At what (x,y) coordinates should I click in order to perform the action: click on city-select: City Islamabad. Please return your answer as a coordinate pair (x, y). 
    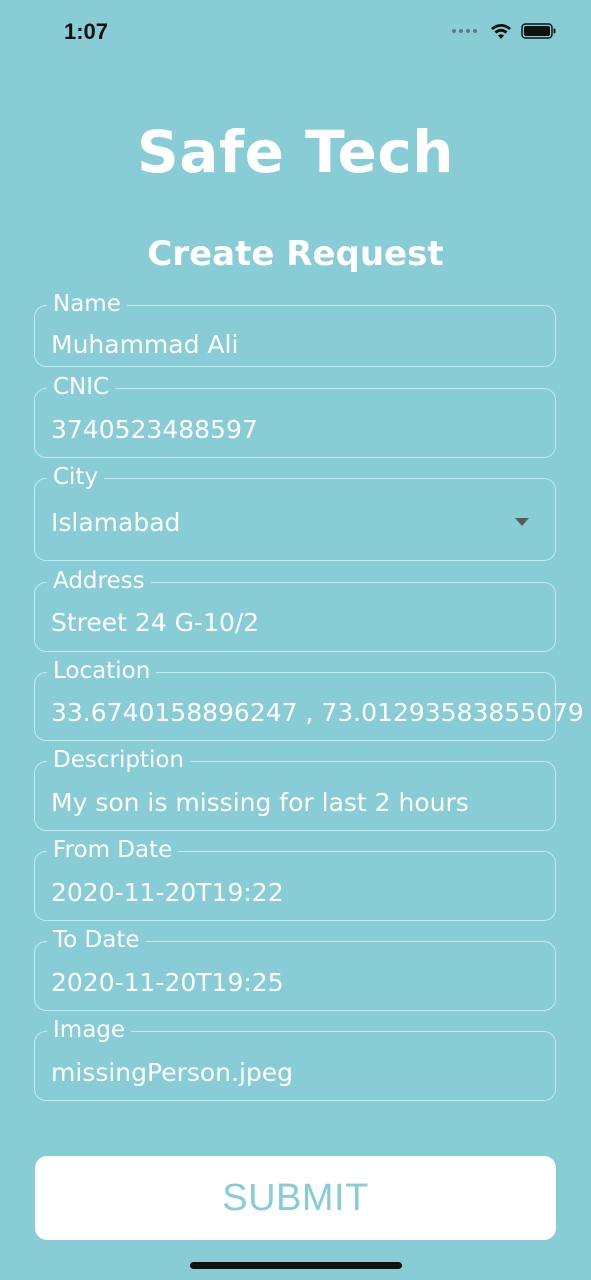
    Looking at the image, I should click on (295, 512).